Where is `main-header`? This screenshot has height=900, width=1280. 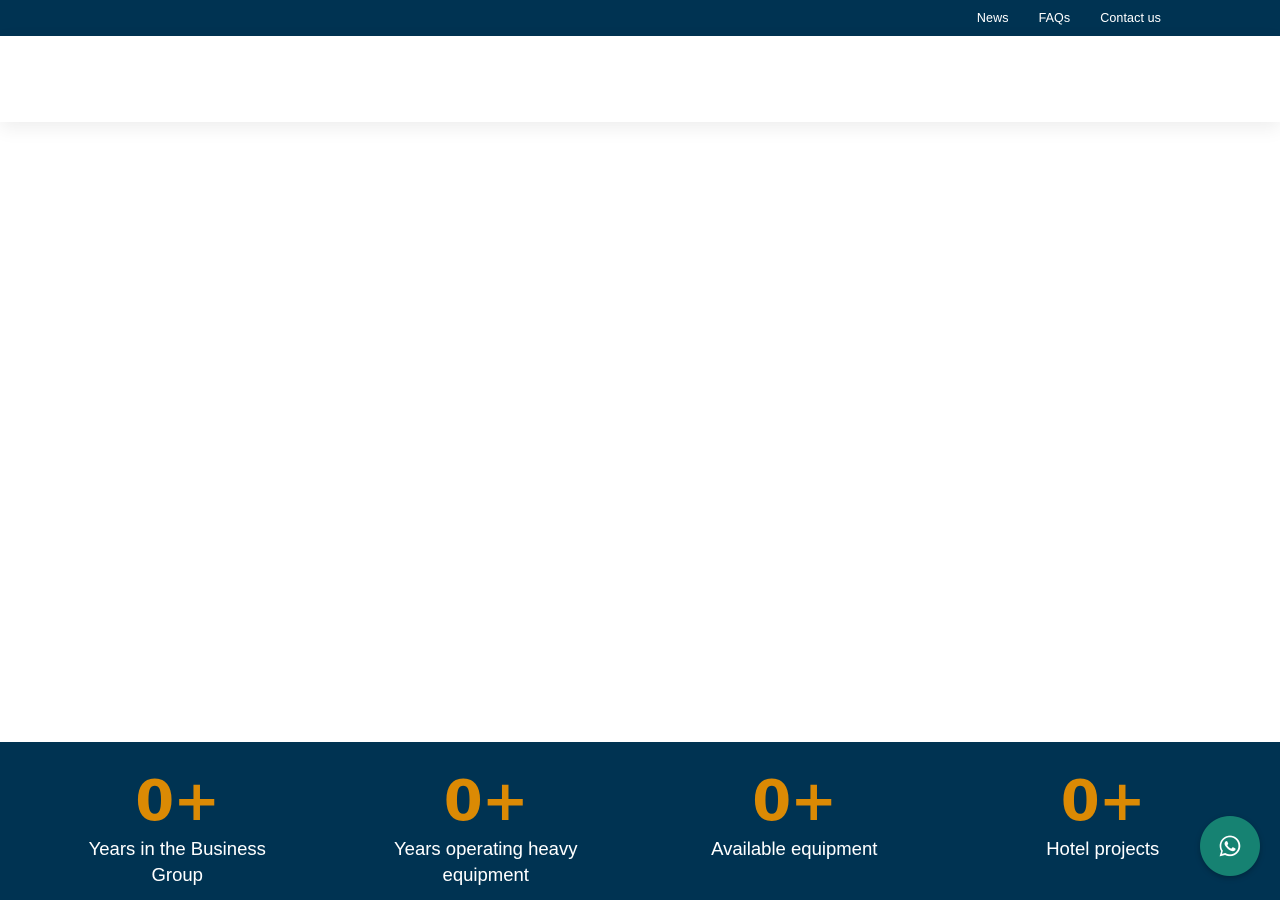
main-header is located at coordinates (640, 79).